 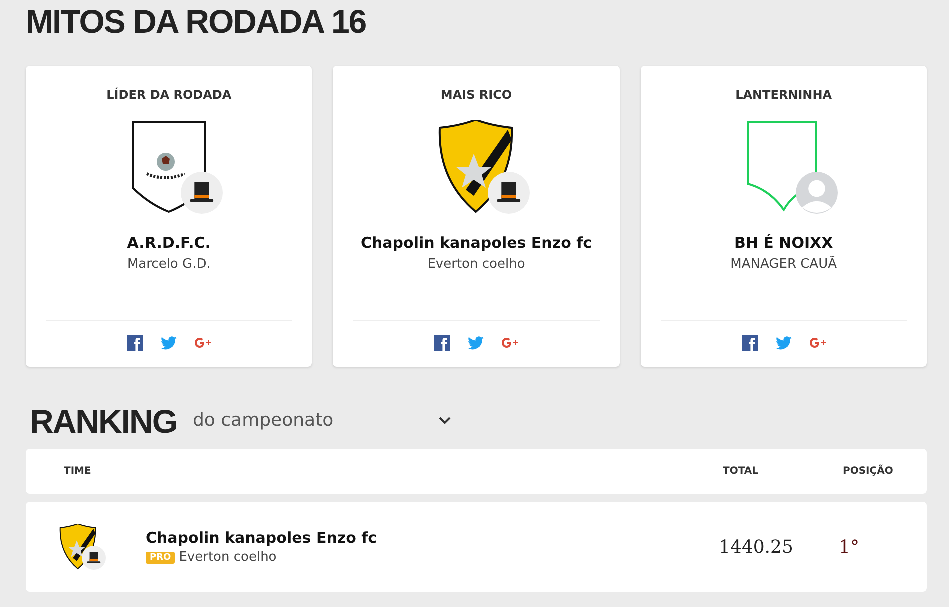 What do you see at coordinates (741, 471) in the screenshot?
I see `column-header: TOTAL` at bounding box center [741, 471].